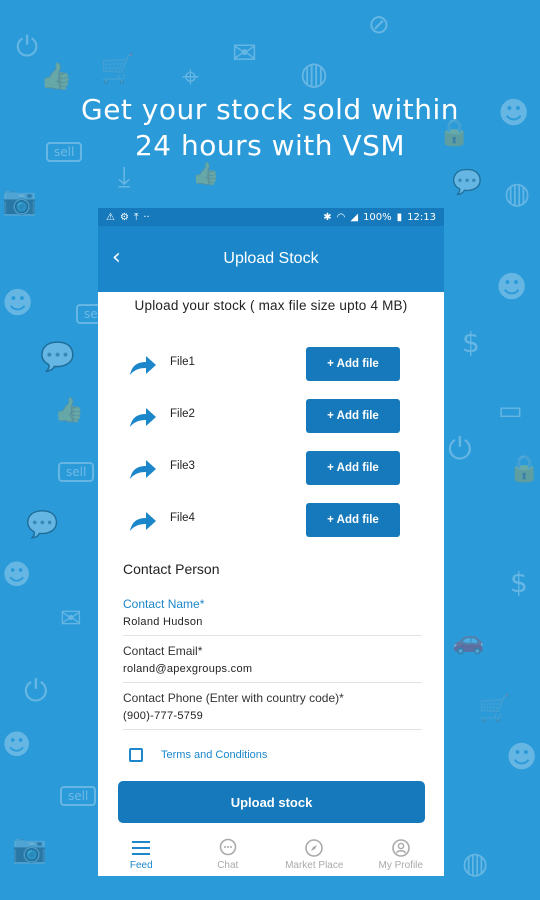 The height and width of the screenshot is (900, 540). I want to click on file-label: File1, so click(182, 362).